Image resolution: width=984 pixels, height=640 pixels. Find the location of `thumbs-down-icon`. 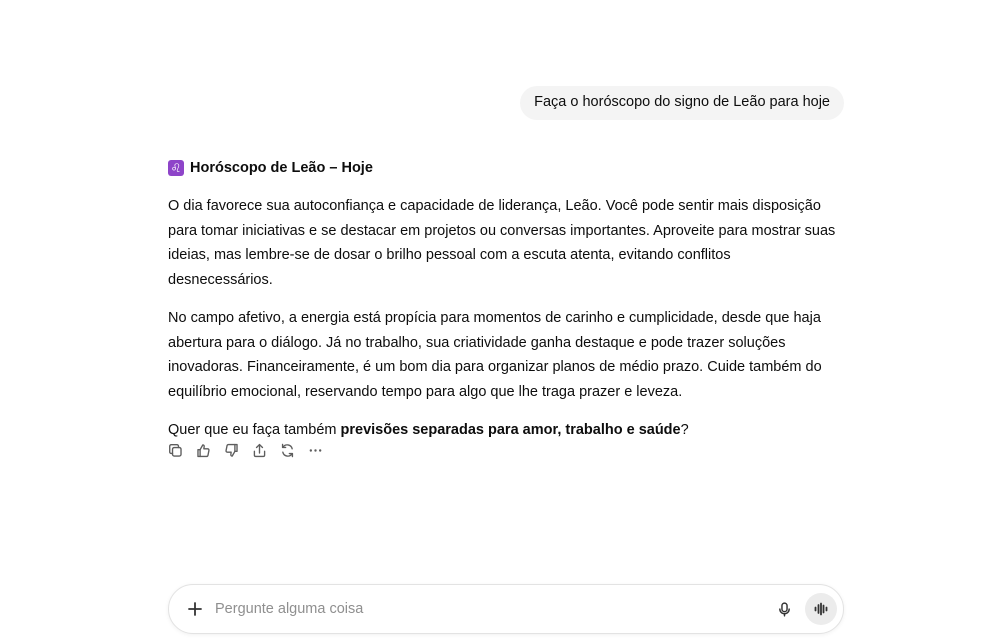

thumbs-down-icon is located at coordinates (231, 450).